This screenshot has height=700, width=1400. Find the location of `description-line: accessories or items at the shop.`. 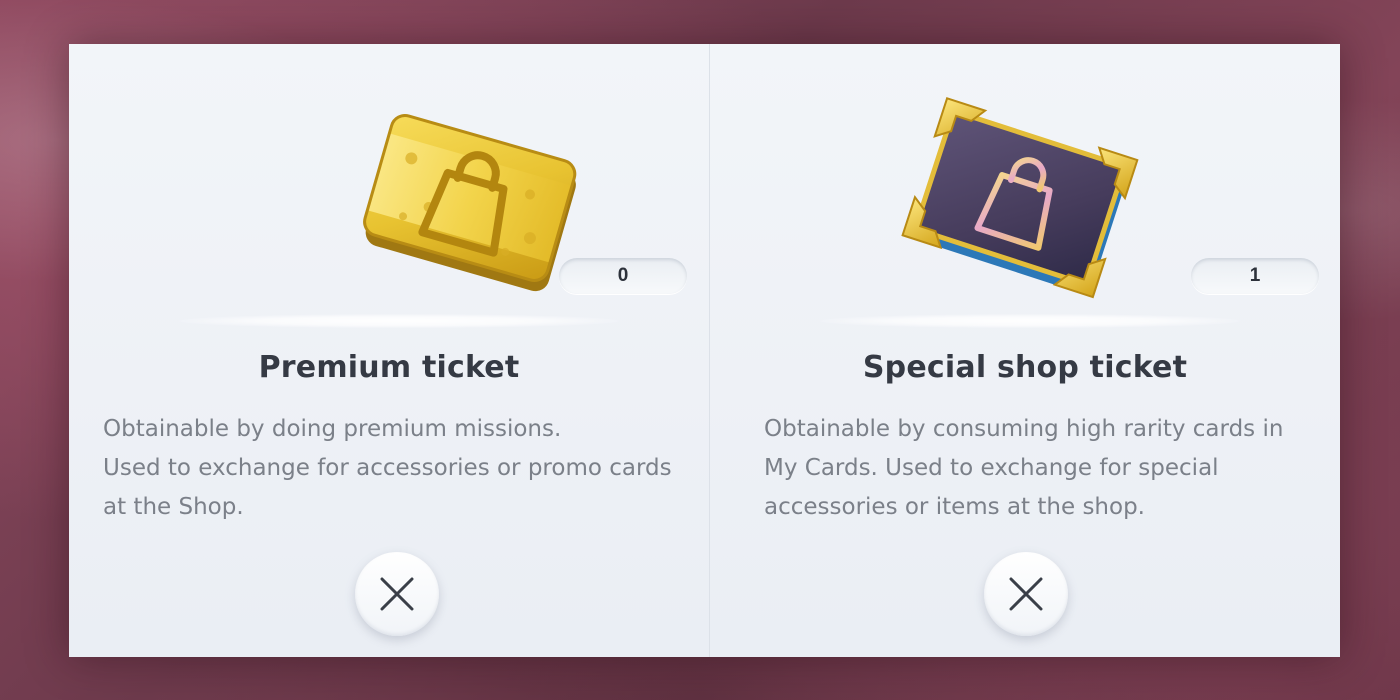

description-line: accessories or items at the shop. is located at coordinates (954, 507).